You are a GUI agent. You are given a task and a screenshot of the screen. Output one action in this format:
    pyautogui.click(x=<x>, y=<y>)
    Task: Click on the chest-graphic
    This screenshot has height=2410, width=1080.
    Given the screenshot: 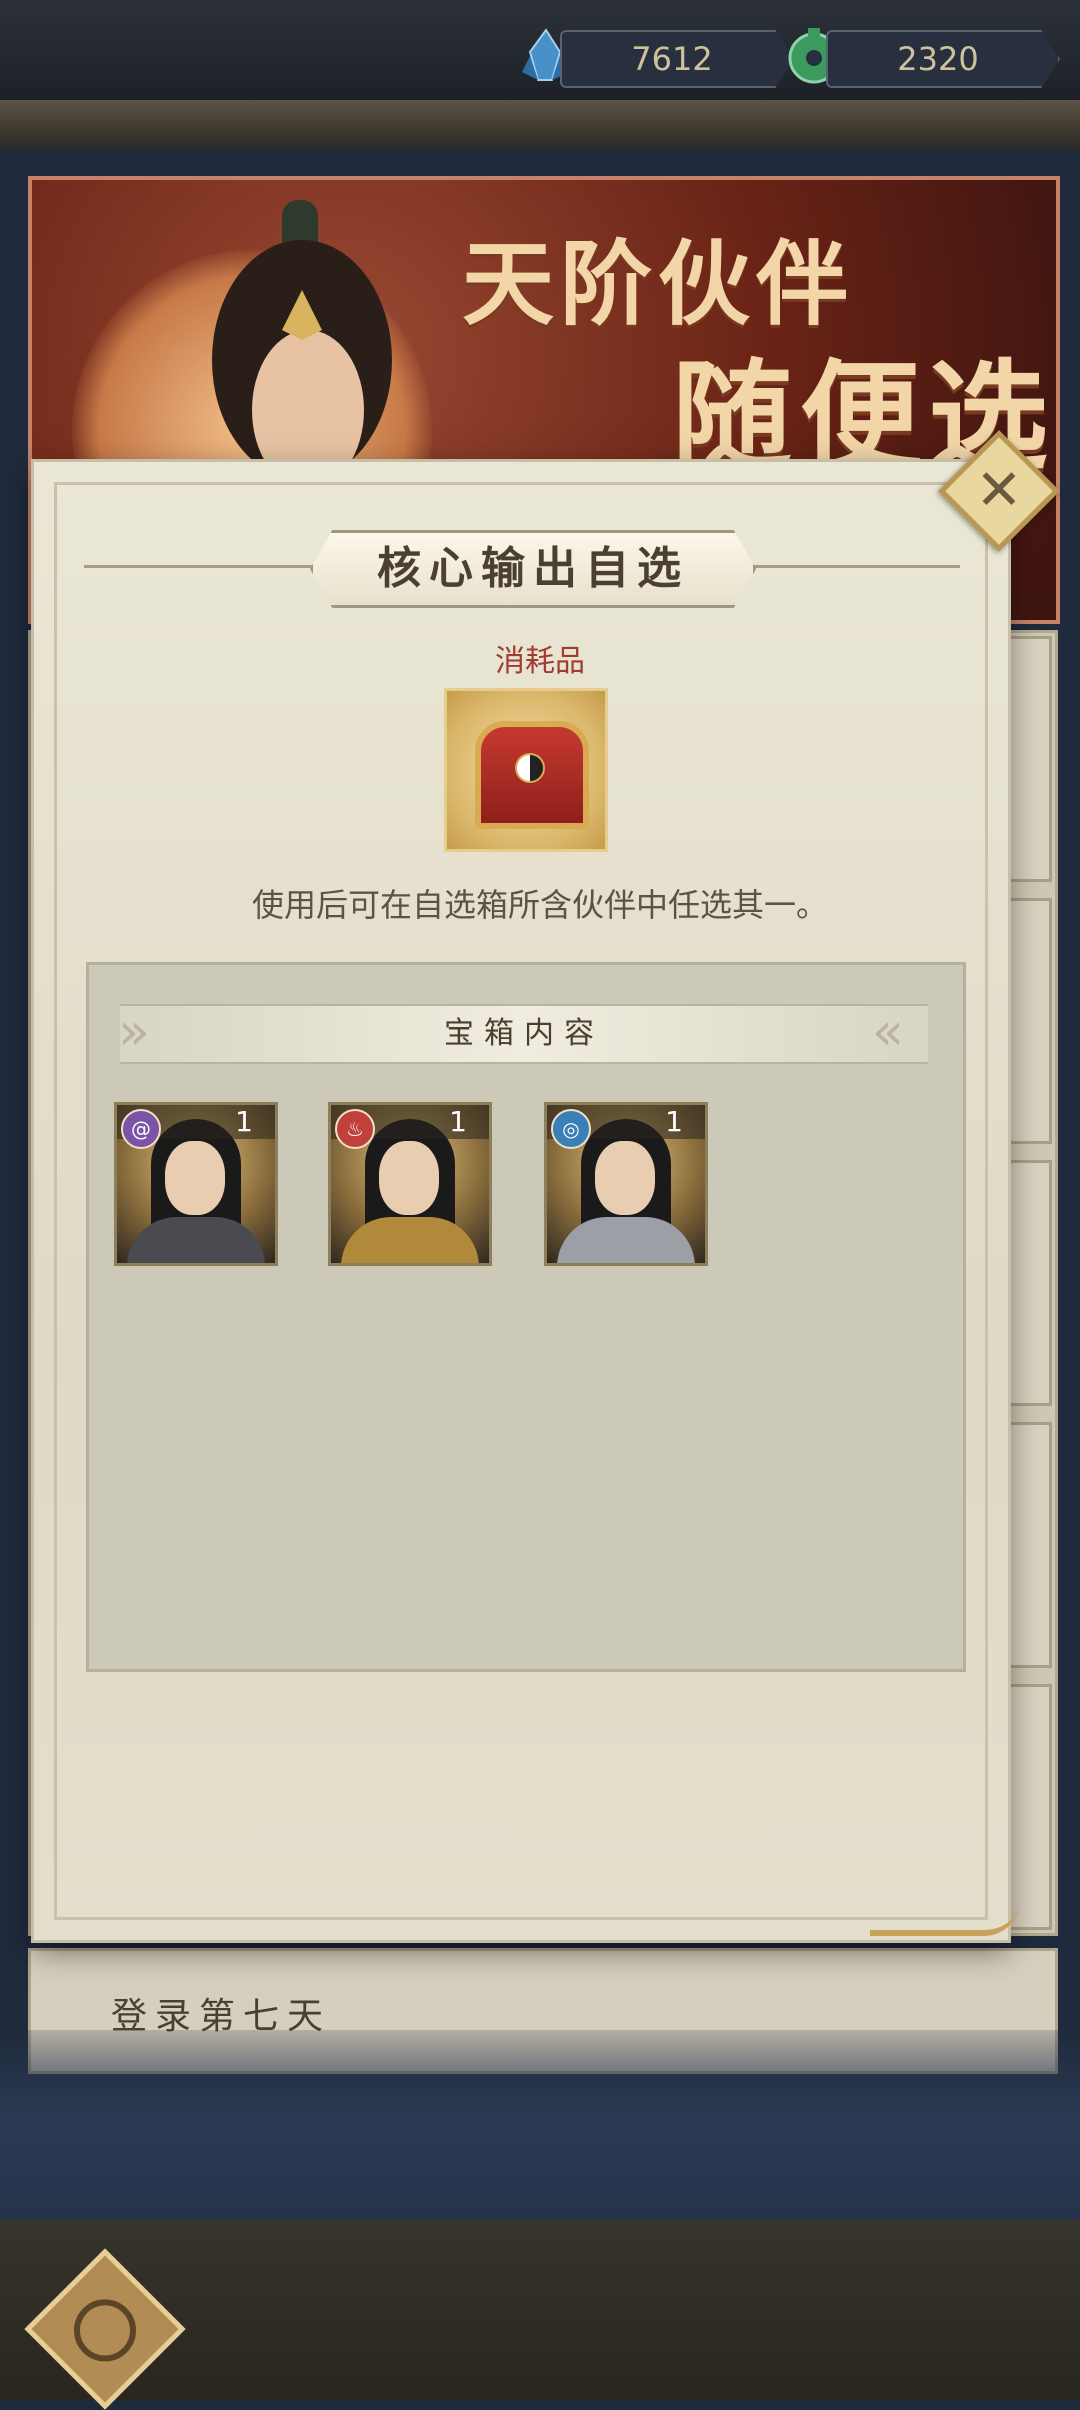 What is the action you would take?
    pyautogui.click(x=532, y=775)
    